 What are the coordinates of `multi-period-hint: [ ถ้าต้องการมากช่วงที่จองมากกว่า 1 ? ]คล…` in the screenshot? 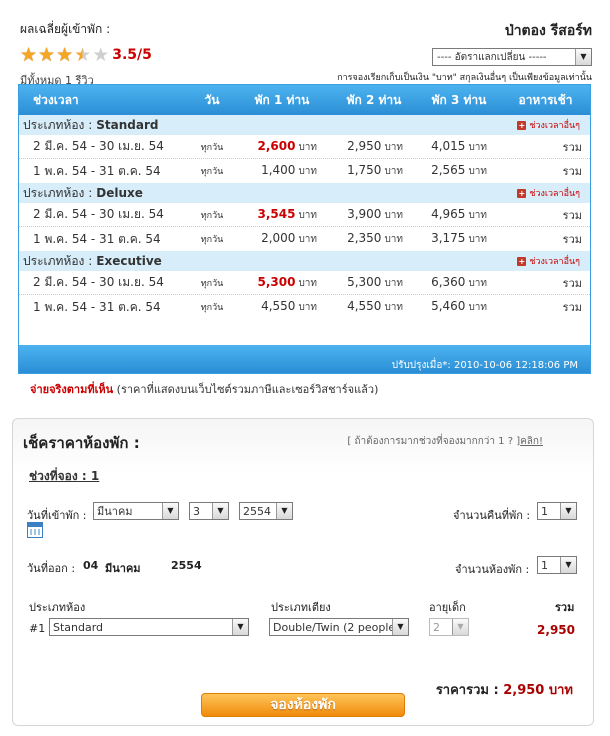 It's located at (445, 441).